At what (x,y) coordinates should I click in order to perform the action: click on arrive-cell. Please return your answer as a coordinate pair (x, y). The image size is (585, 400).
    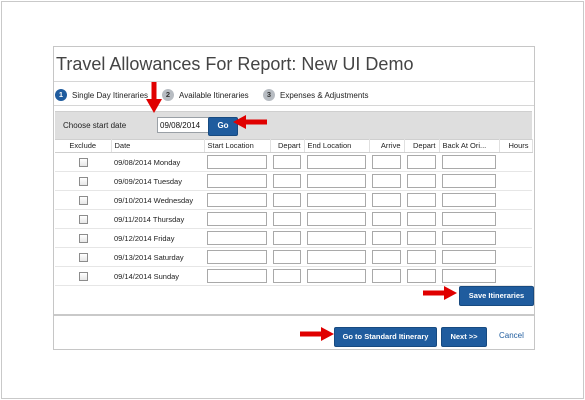
    Looking at the image, I should click on (386, 162).